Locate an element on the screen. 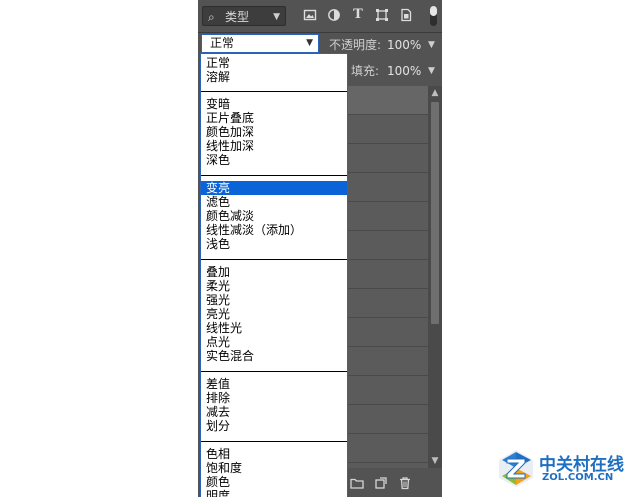 The image size is (640, 497). blend-option: 减去 is located at coordinates (274, 412).